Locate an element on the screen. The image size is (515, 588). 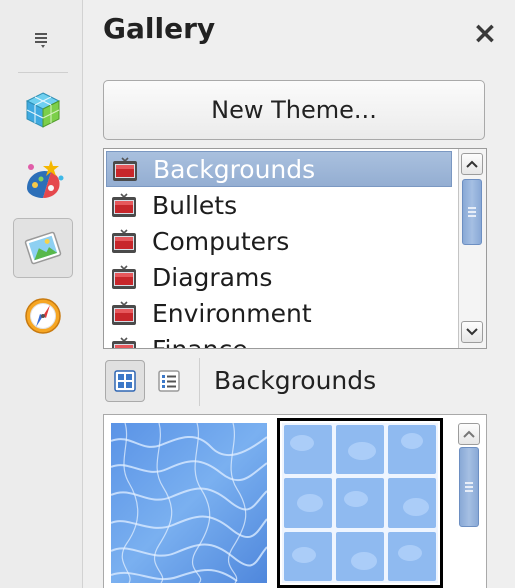
sidebar-menu-icon is located at coordinates (41, 40).